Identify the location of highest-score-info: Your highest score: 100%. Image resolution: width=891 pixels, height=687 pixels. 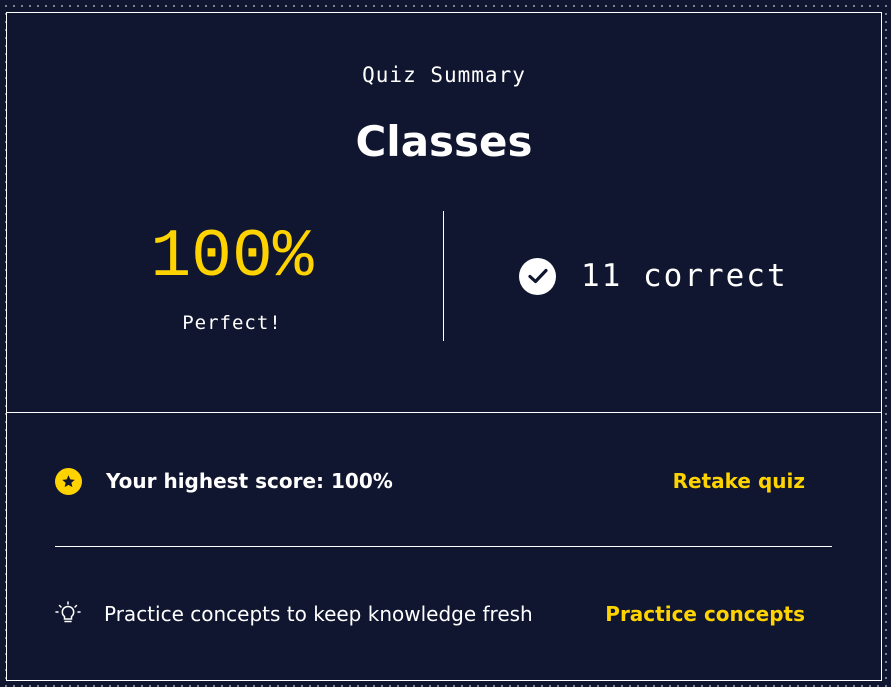
(224, 481).